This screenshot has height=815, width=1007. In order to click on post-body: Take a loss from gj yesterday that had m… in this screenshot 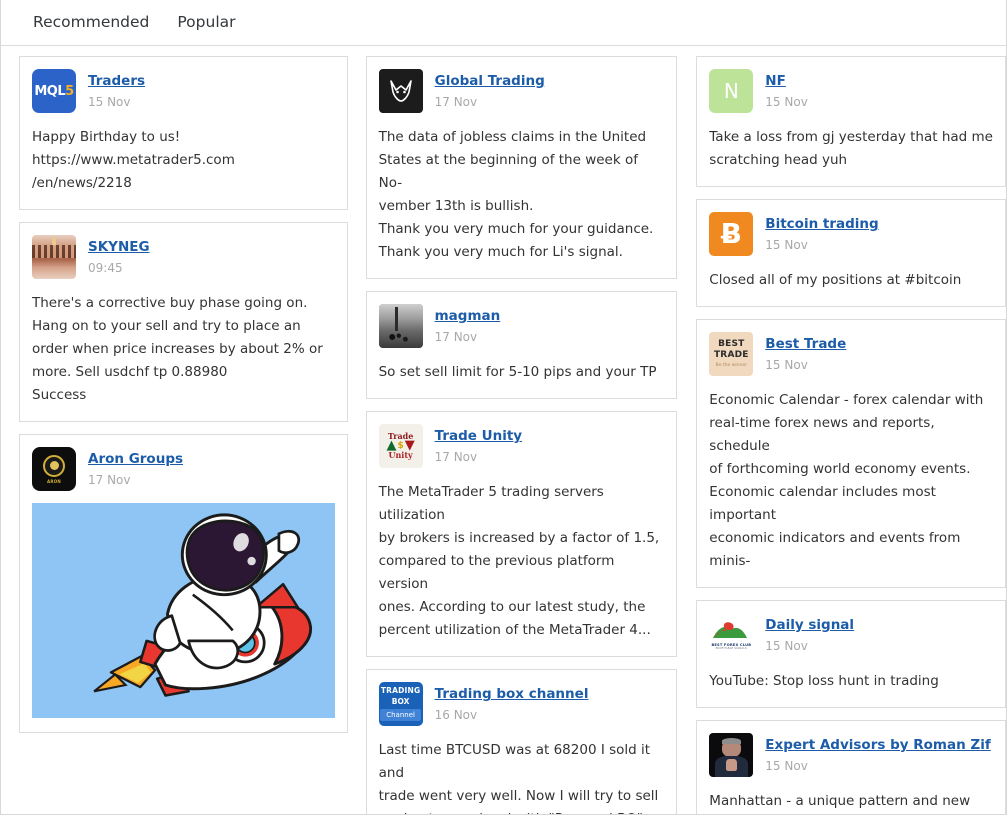, I will do `click(851, 148)`.